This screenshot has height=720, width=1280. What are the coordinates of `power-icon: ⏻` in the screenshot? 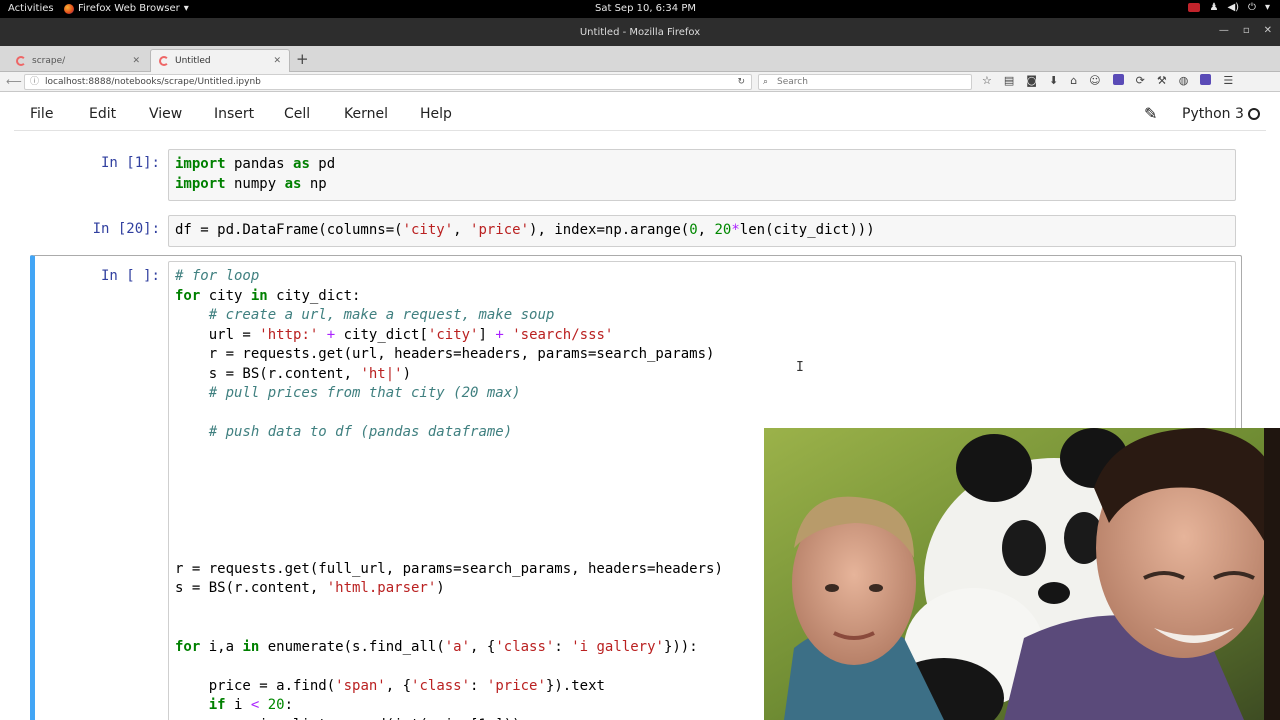 It's located at (1252, 7).